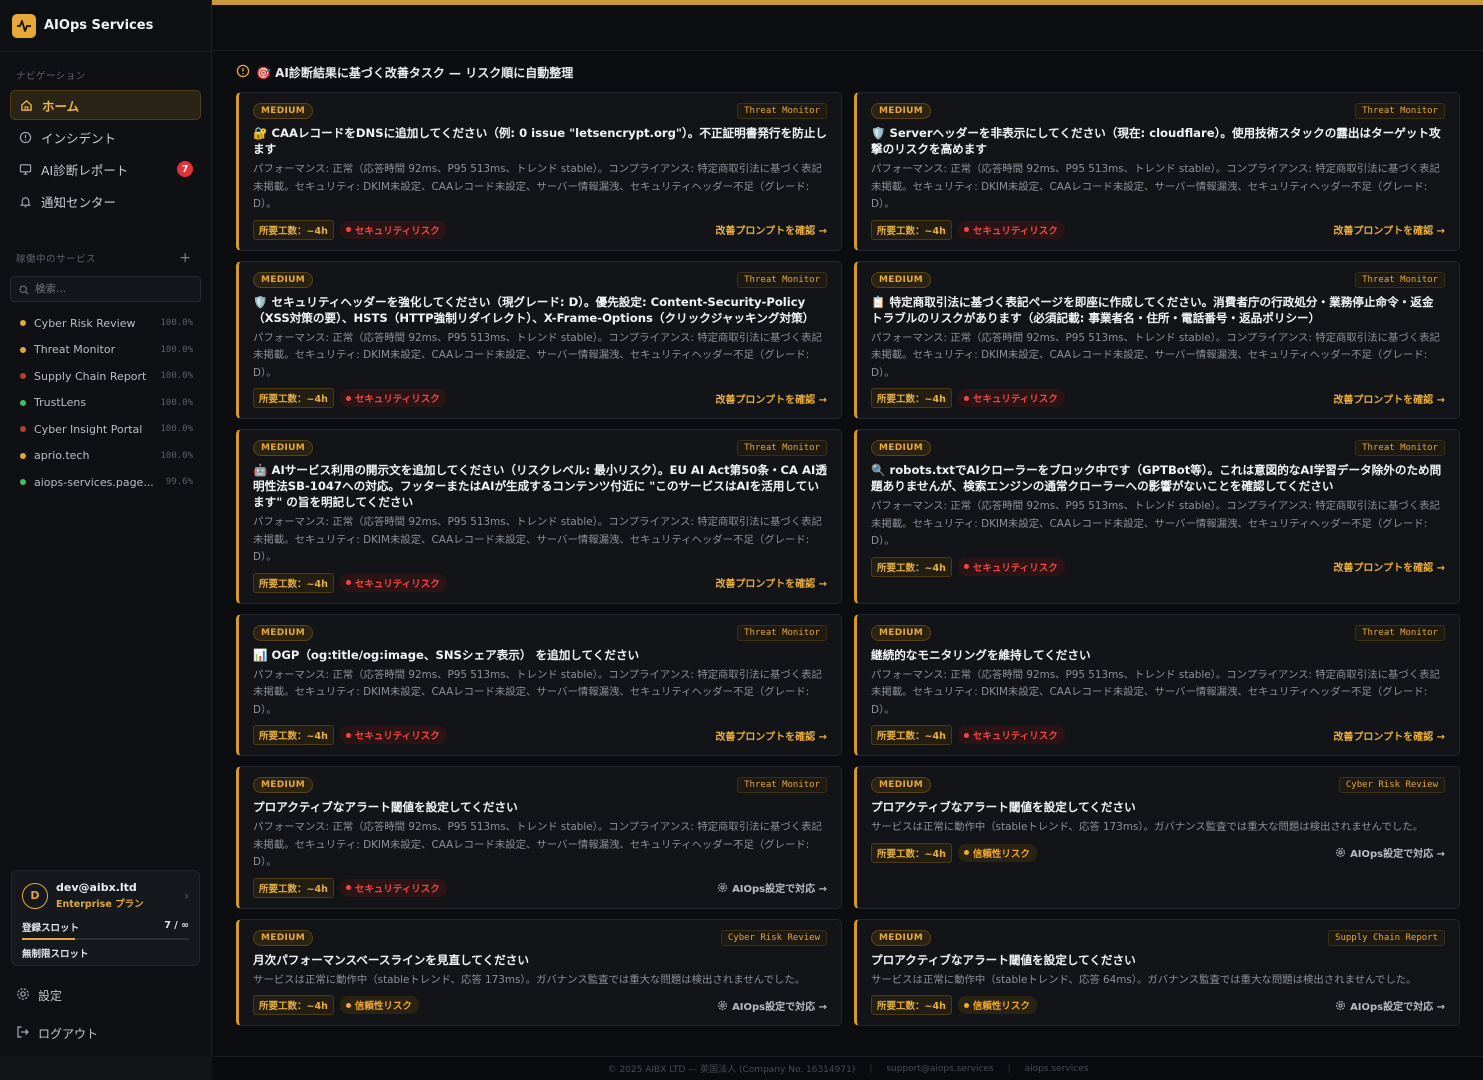 Image resolution: width=1483 pixels, height=1080 pixels. I want to click on nav-item-label: 通知センター, so click(79, 202).